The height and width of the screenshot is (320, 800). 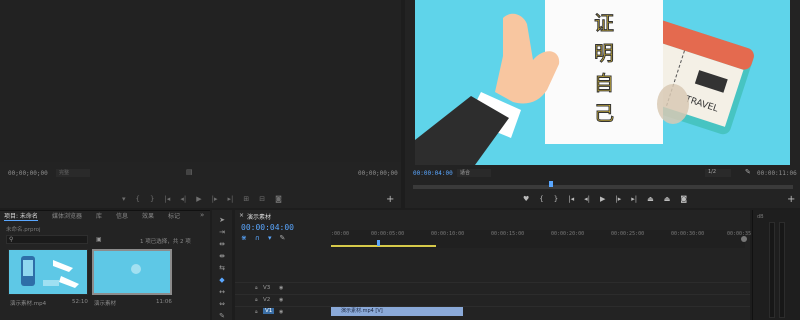 What do you see at coordinates (603, 185) in the screenshot?
I see `program-scrubber` at bounding box center [603, 185].